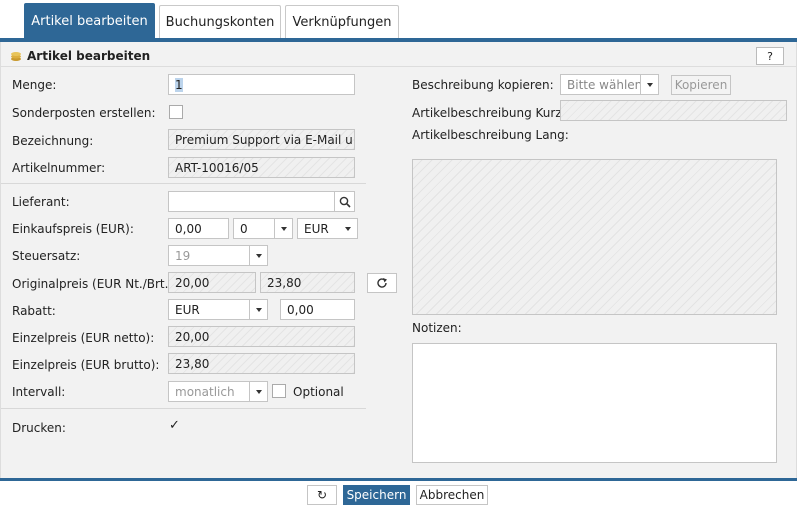  What do you see at coordinates (179, 84) in the screenshot?
I see `menge-value: 1` at bounding box center [179, 84].